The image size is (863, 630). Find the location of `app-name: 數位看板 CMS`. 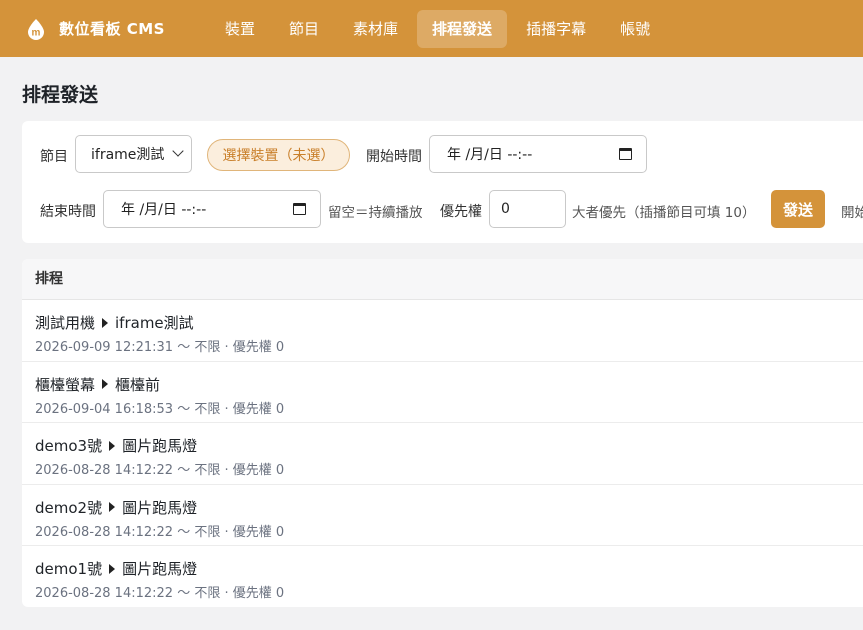

app-name: 數位看板 CMS is located at coordinates (112, 29).